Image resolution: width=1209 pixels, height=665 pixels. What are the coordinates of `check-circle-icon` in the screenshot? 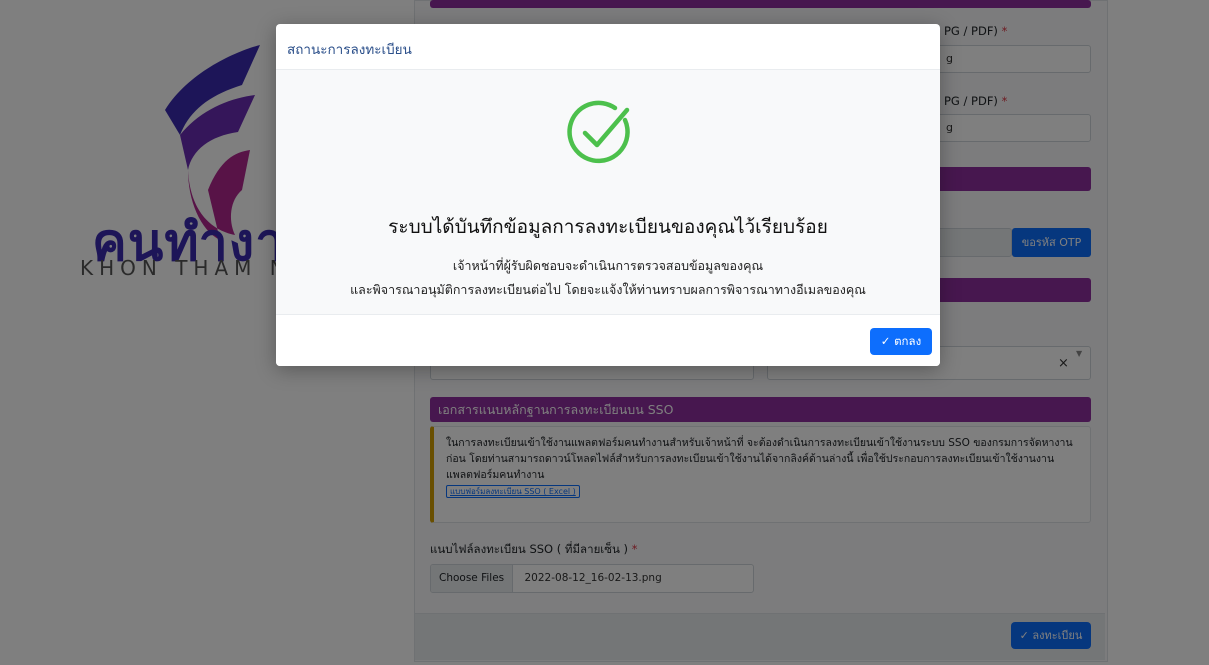 It's located at (598, 132).